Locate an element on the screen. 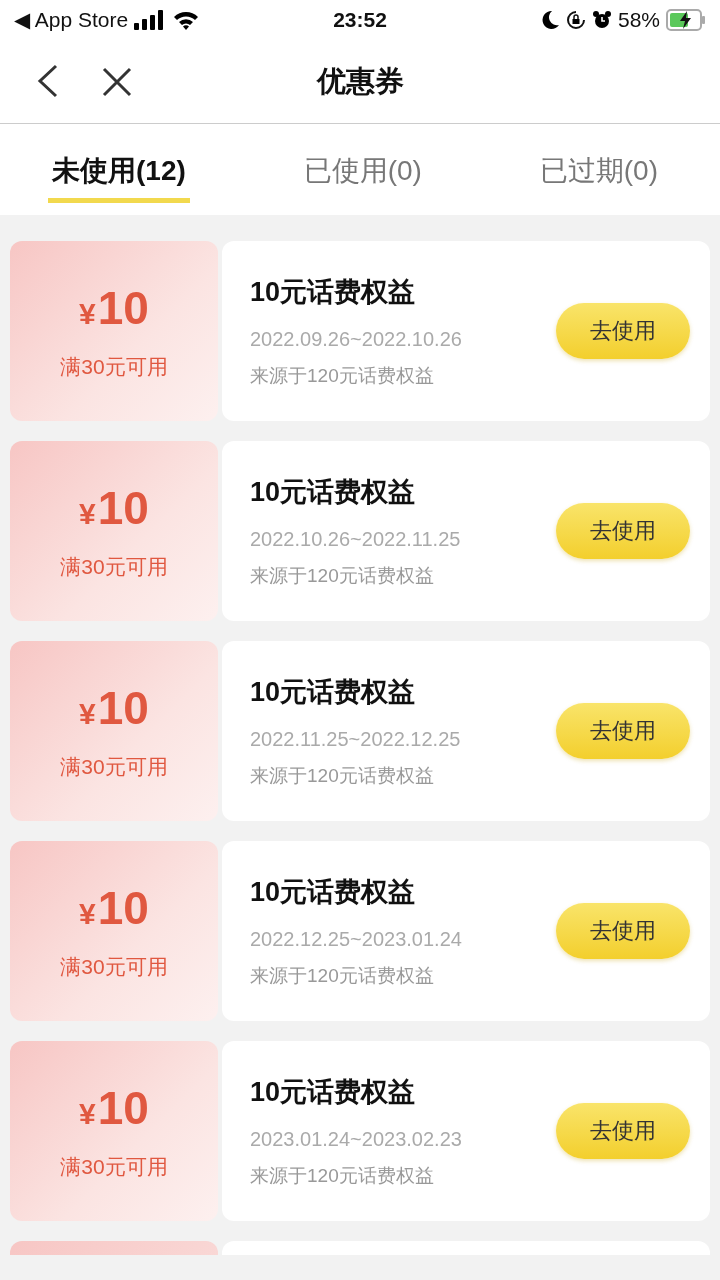  back-to-app-link: ◀ App Store is located at coordinates (71, 20).